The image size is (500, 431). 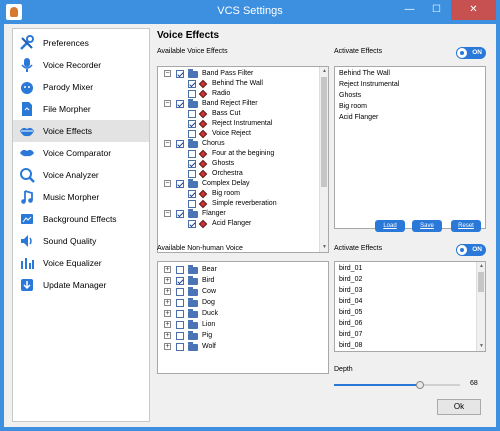 What do you see at coordinates (390, 226) in the screenshot?
I see `load-button: Load` at bounding box center [390, 226].